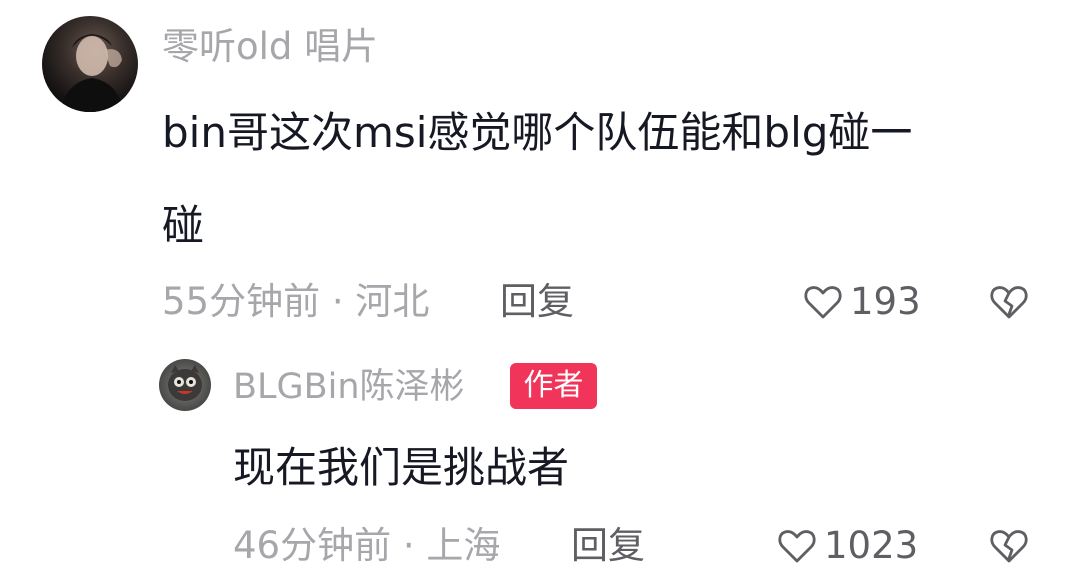 The image size is (1079, 579). I want to click on comment-text-line-1: bin哥这次msi感觉哪个队伍能和blg碰一, so click(537, 132).